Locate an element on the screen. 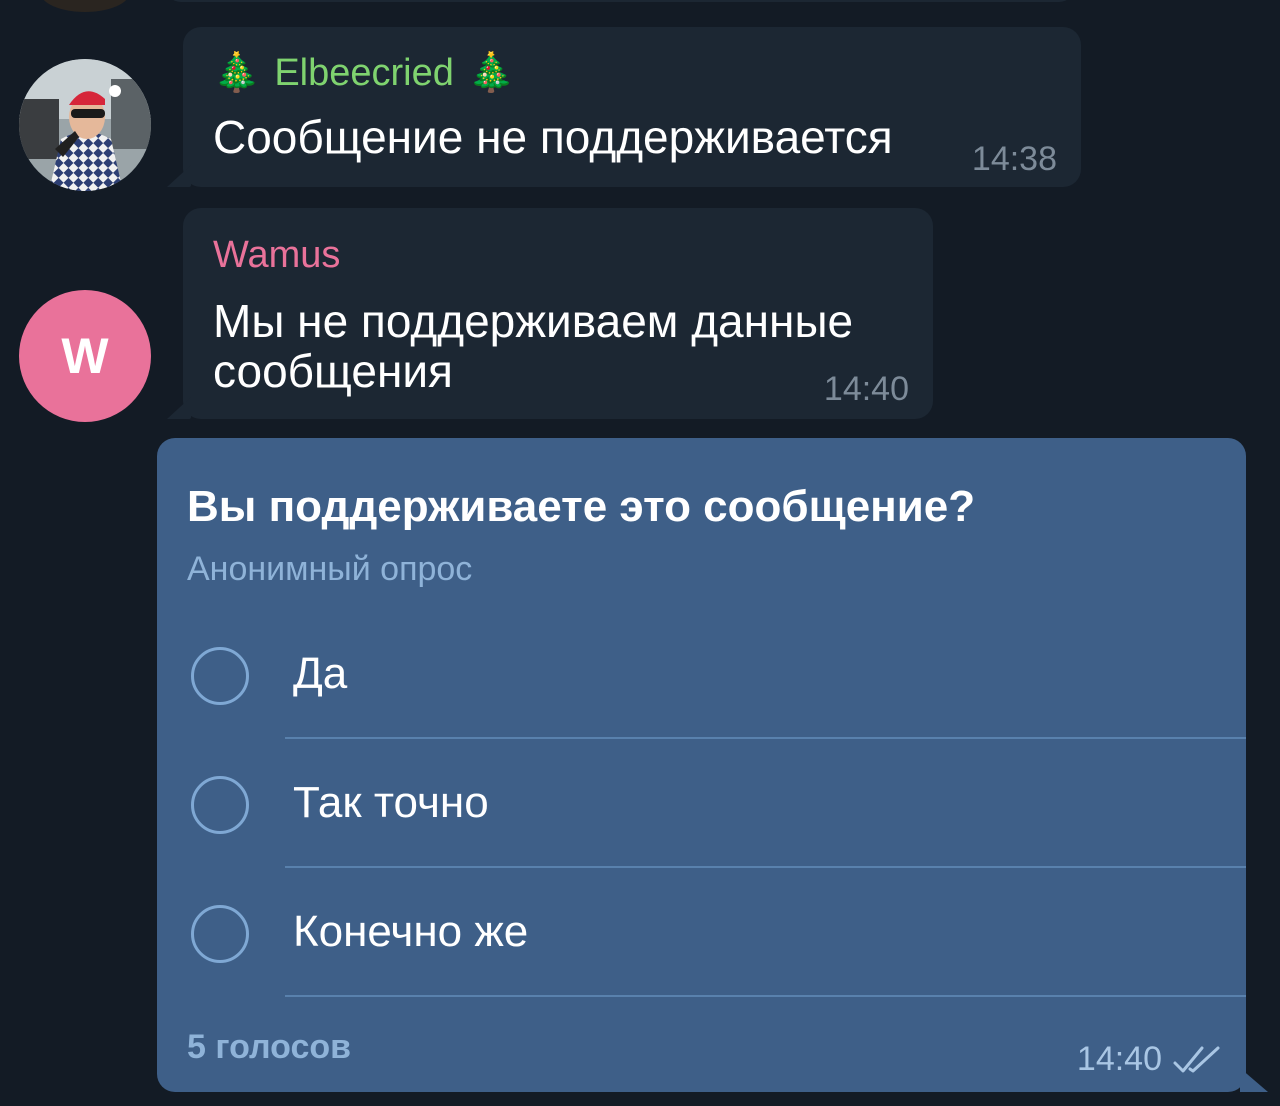 This screenshot has height=1106, width=1280. avatar-elbeecried is located at coordinates (85, 125).